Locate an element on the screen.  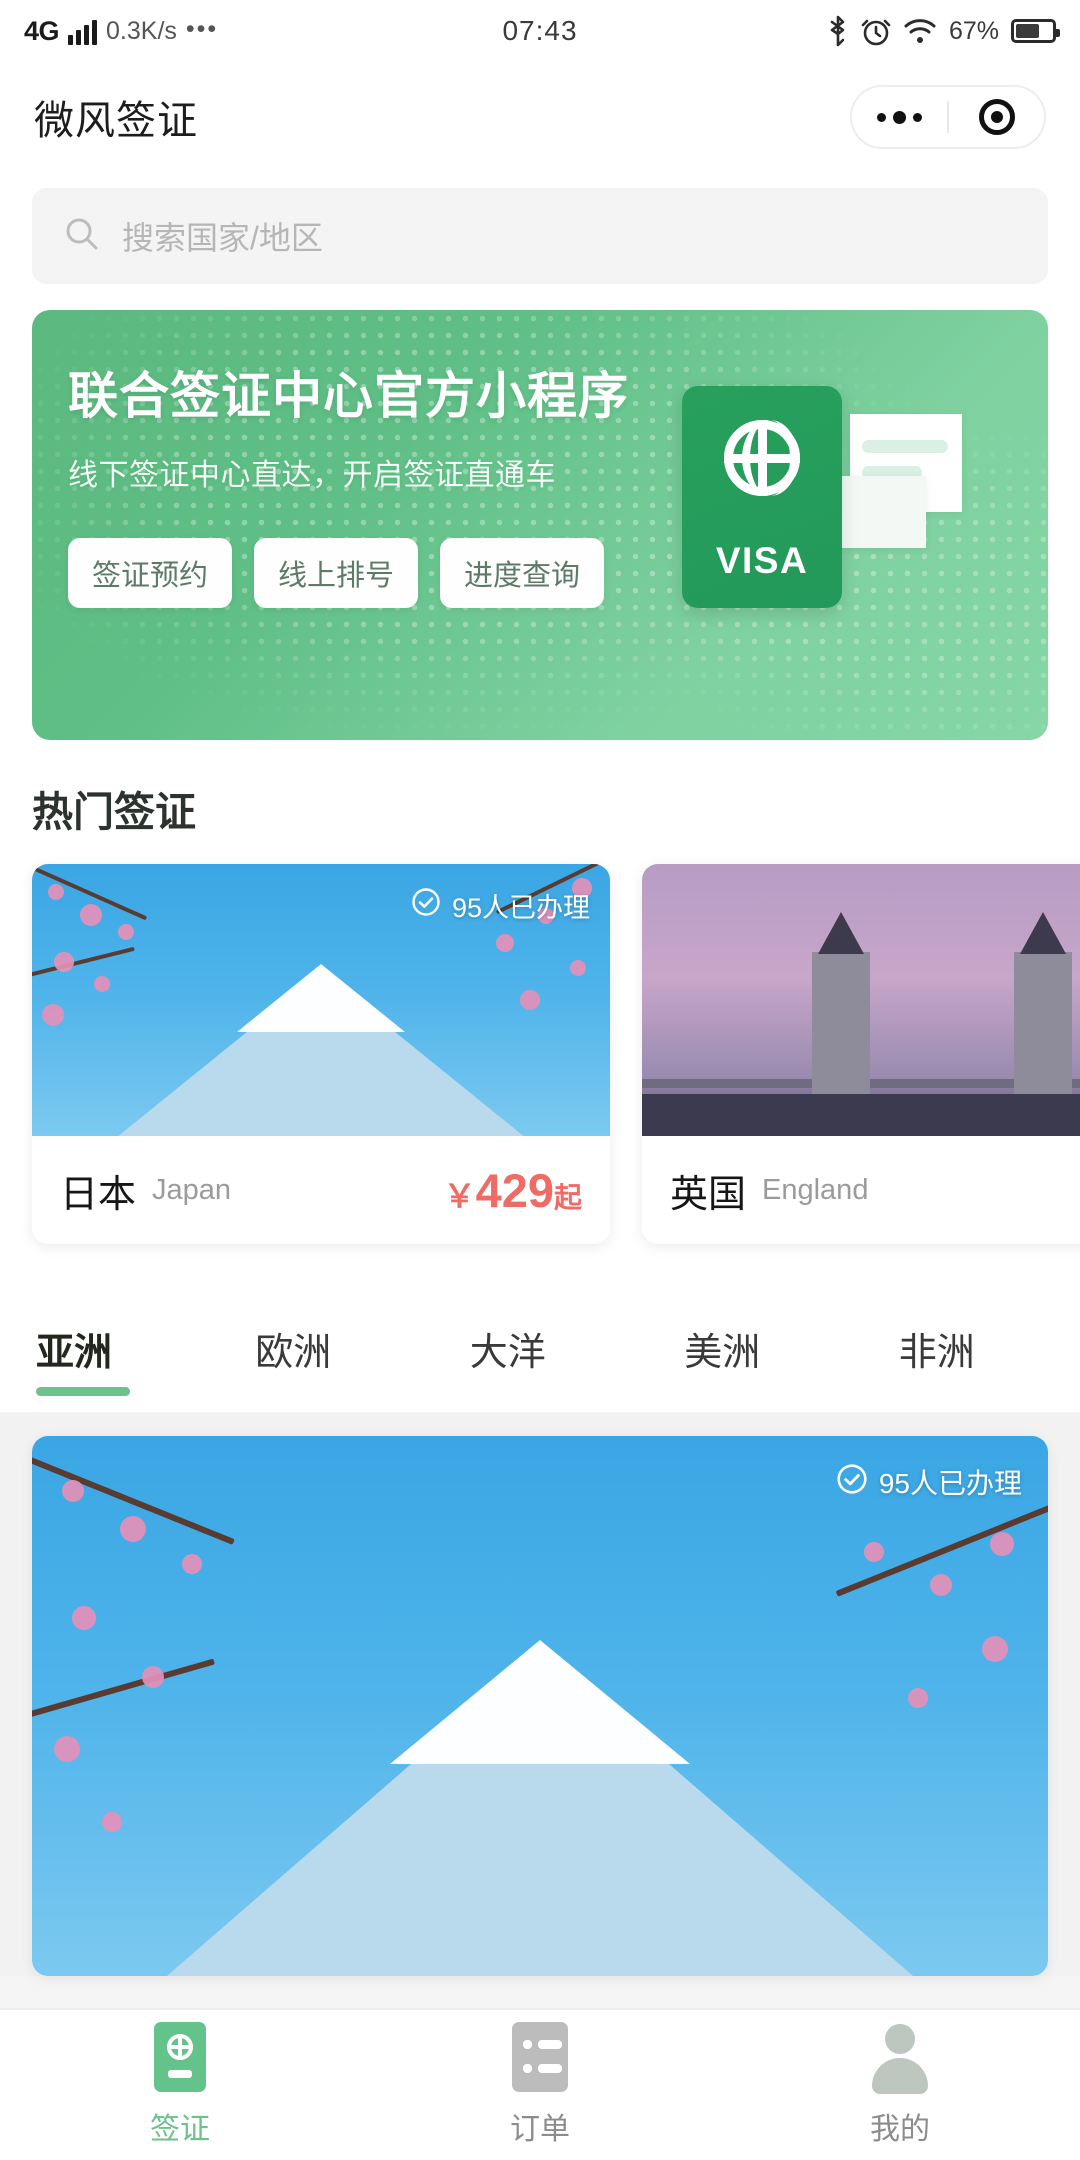
bottom-nav-item-orders: 订单 is located at coordinates (540, 2085).